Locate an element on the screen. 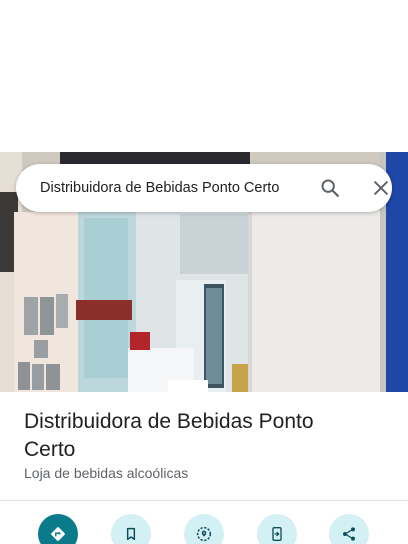 The height and width of the screenshot is (544, 408). divider is located at coordinates (204, 500).